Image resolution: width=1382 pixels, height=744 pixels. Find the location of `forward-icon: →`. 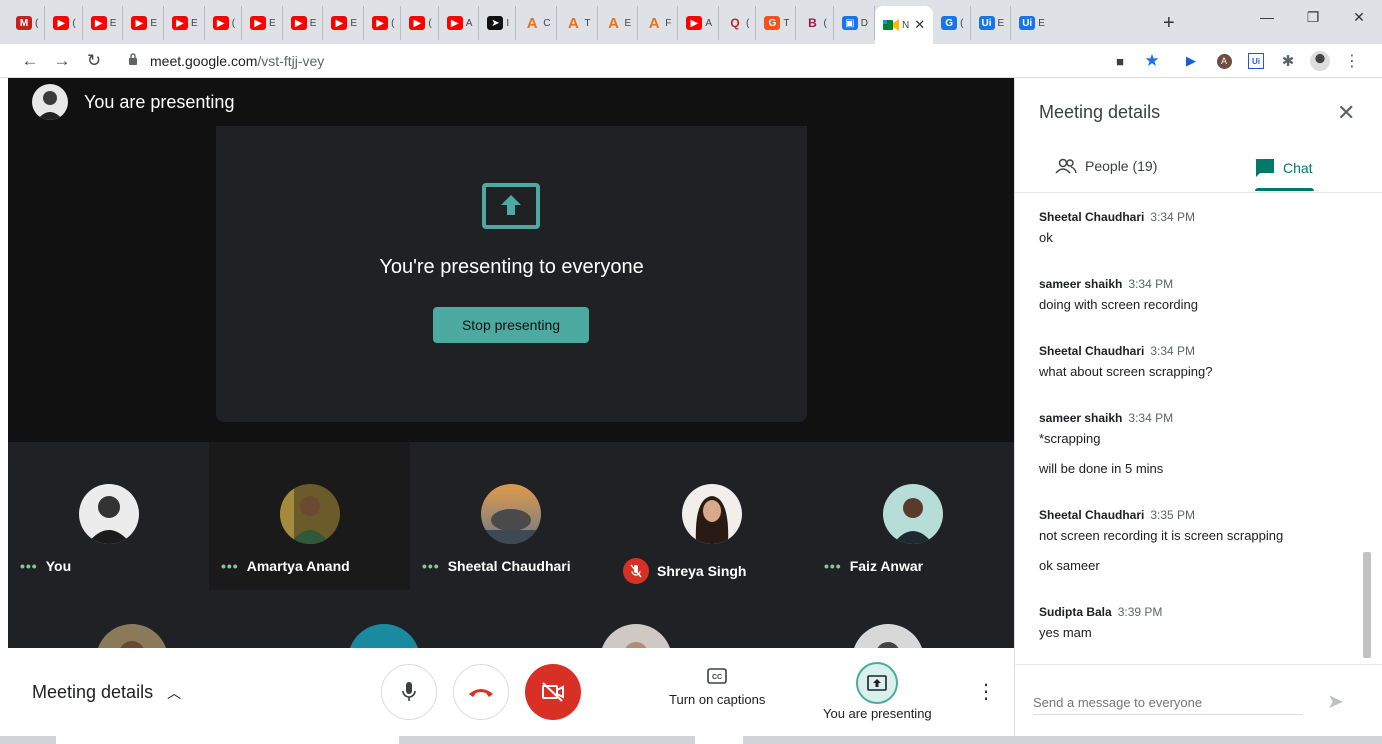

forward-icon: → is located at coordinates (62, 61).